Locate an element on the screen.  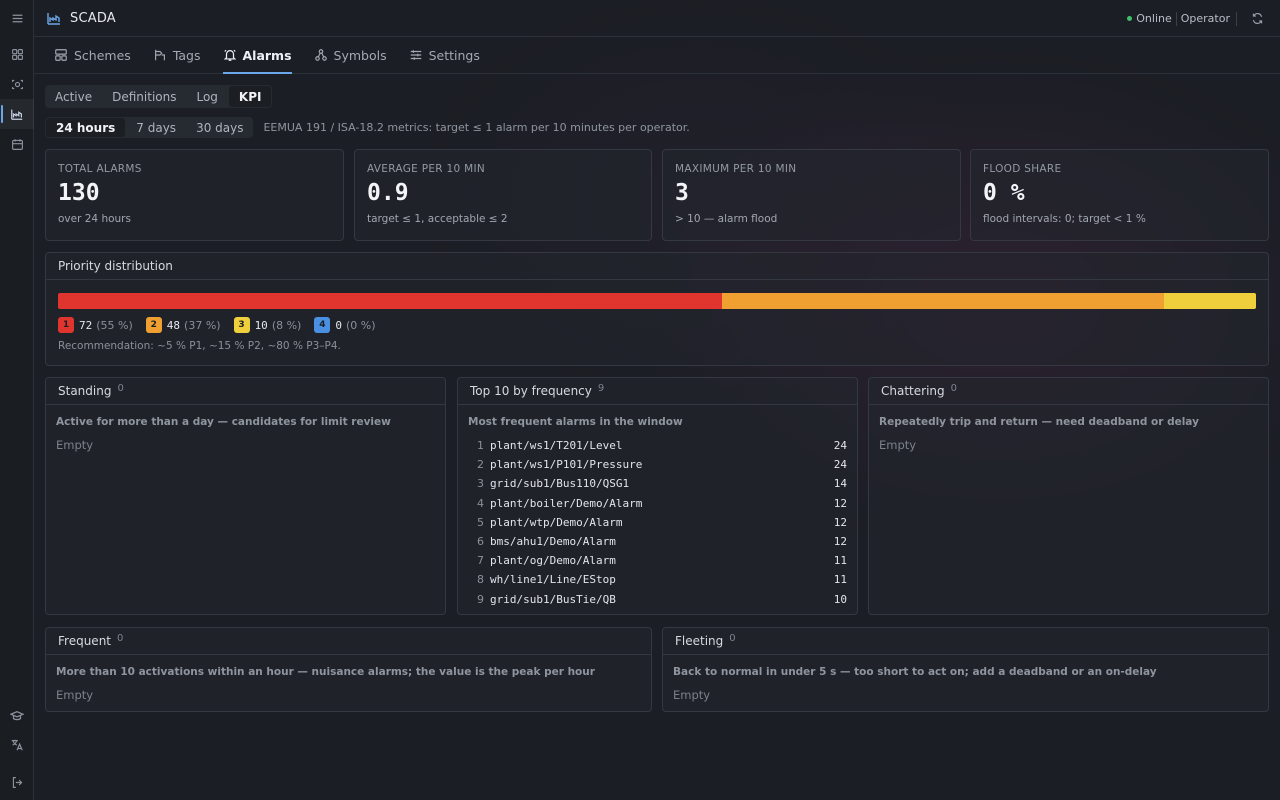
brand: SCADA is located at coordinates (81, 18).